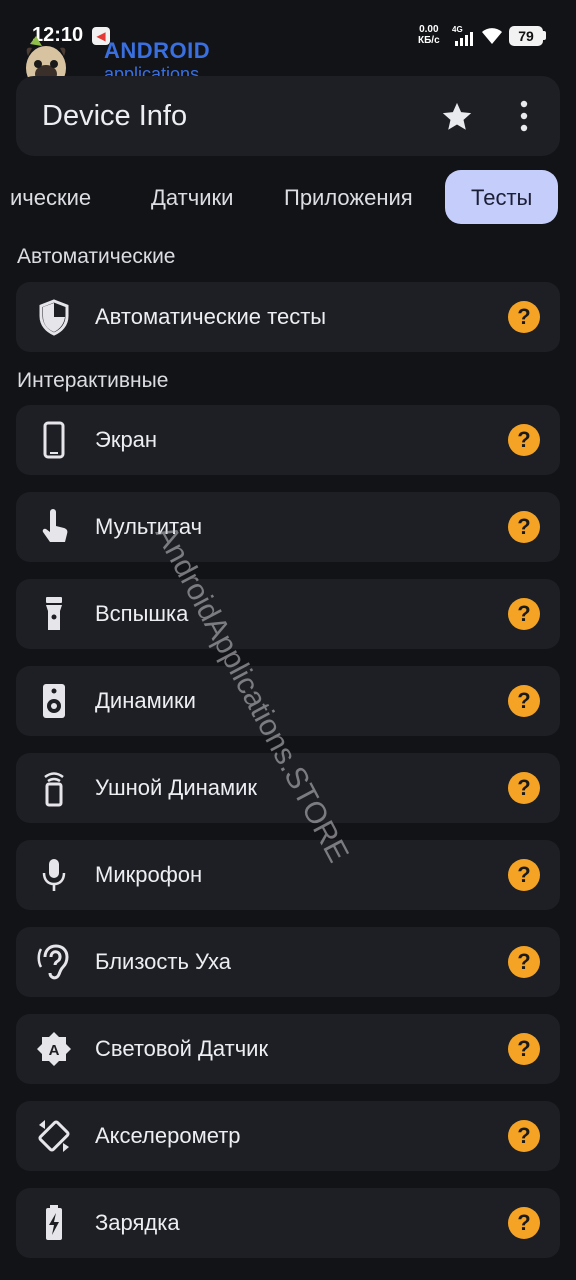 The height and width of the screenshot is (1280, 576). Describe the element at coordinates (288, 1136) in the screenshot. I see `test-item-accelerometer: Акселерометр ?` at that location.